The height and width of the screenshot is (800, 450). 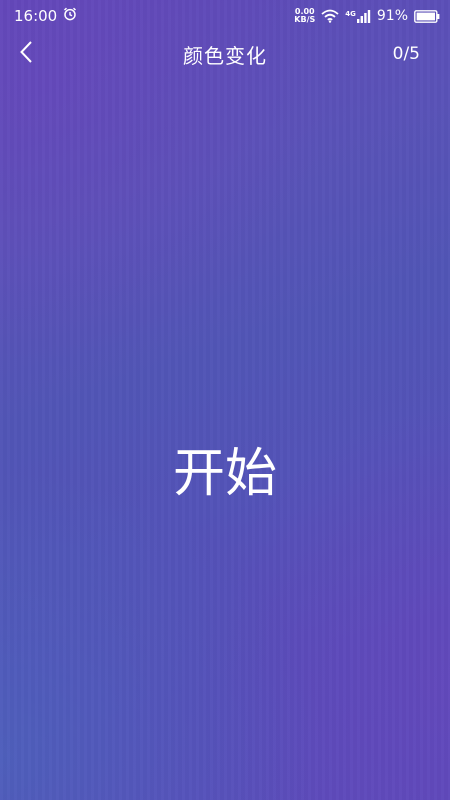 What do you see at coordinates (330, 16) in the screenshot?
I see `wifi-icon` at bounding box center [330, 16].